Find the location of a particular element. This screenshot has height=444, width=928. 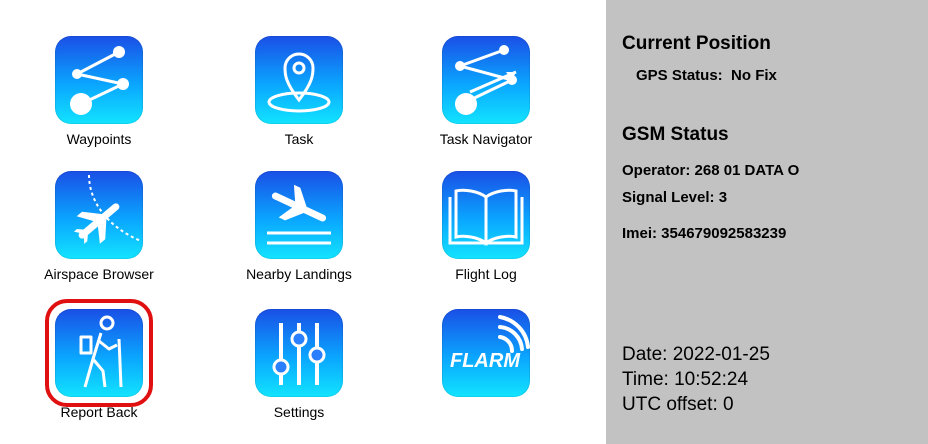

book-icon is located at coordinates (486, 215).